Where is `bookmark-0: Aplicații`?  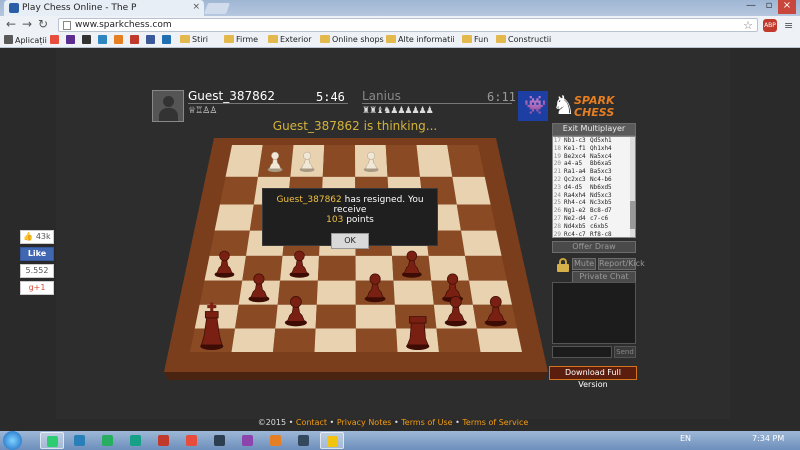 bookmark-0: Aplicații is located at coordinates (25, 40).